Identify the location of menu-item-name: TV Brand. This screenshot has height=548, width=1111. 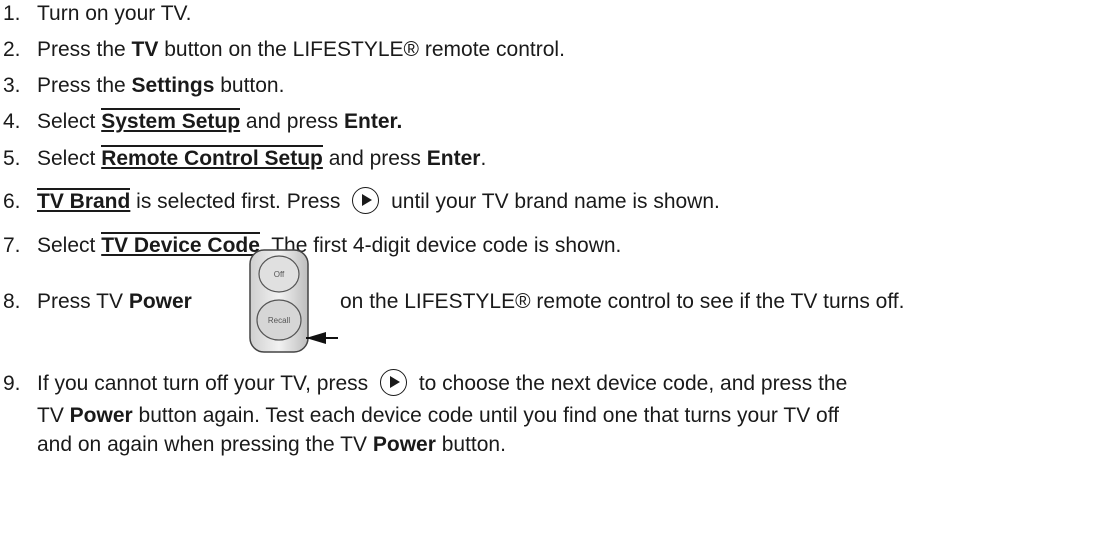
(84, 200).